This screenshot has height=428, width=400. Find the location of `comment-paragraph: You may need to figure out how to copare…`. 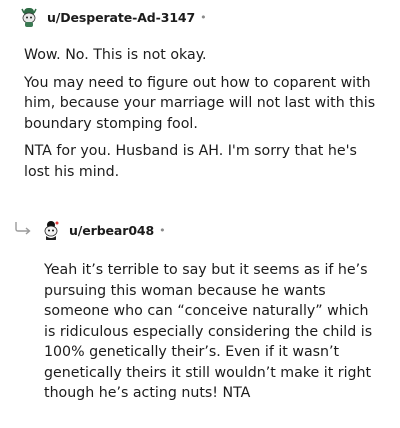

comment-paragraph: You may need to figure out how to copare… is located at coordinates (200, 103).